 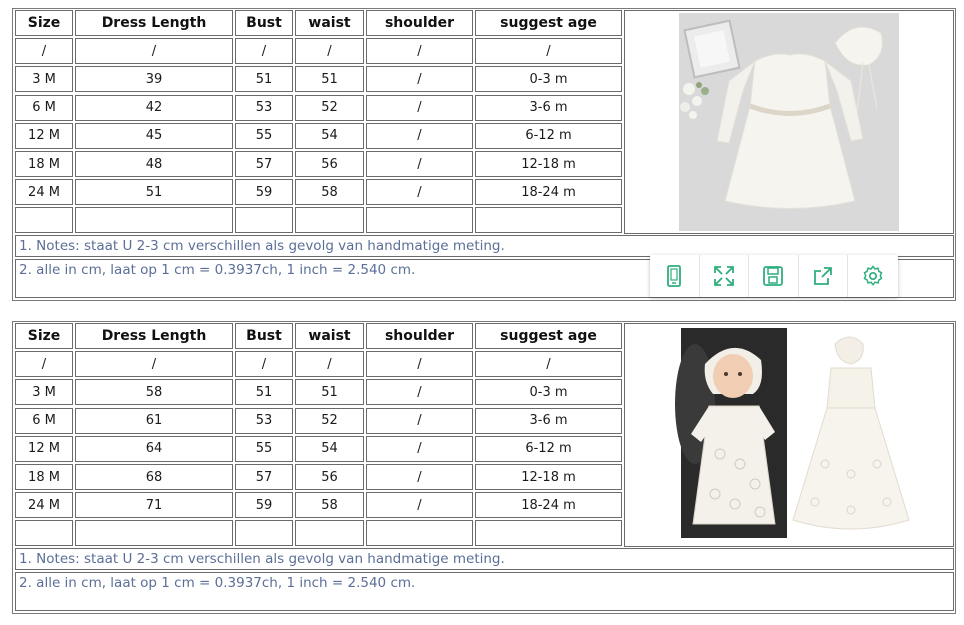 I want to click on cell-waist: /, so click(x=329, y=364).